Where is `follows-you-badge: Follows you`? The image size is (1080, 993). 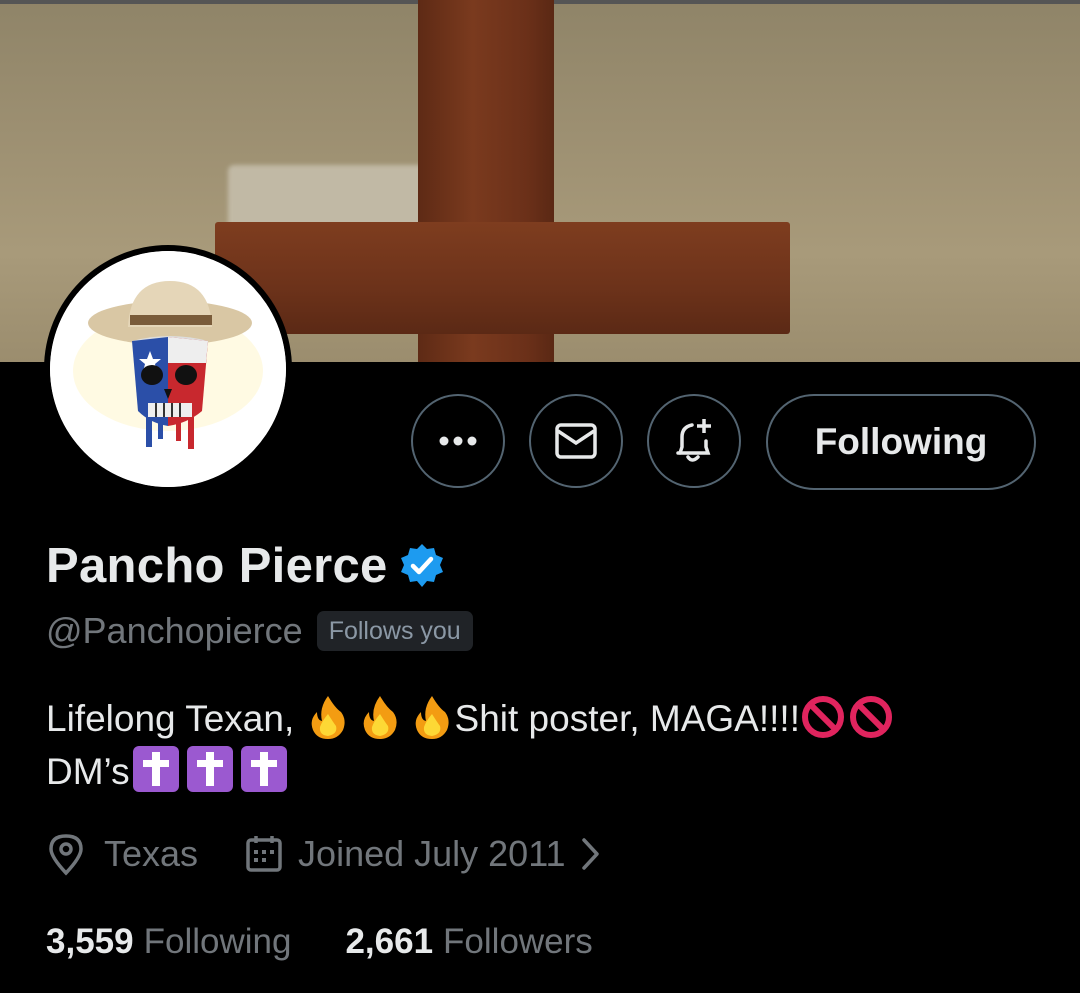
follows-you-badge: Follows you is located at coordinates (394, 631).